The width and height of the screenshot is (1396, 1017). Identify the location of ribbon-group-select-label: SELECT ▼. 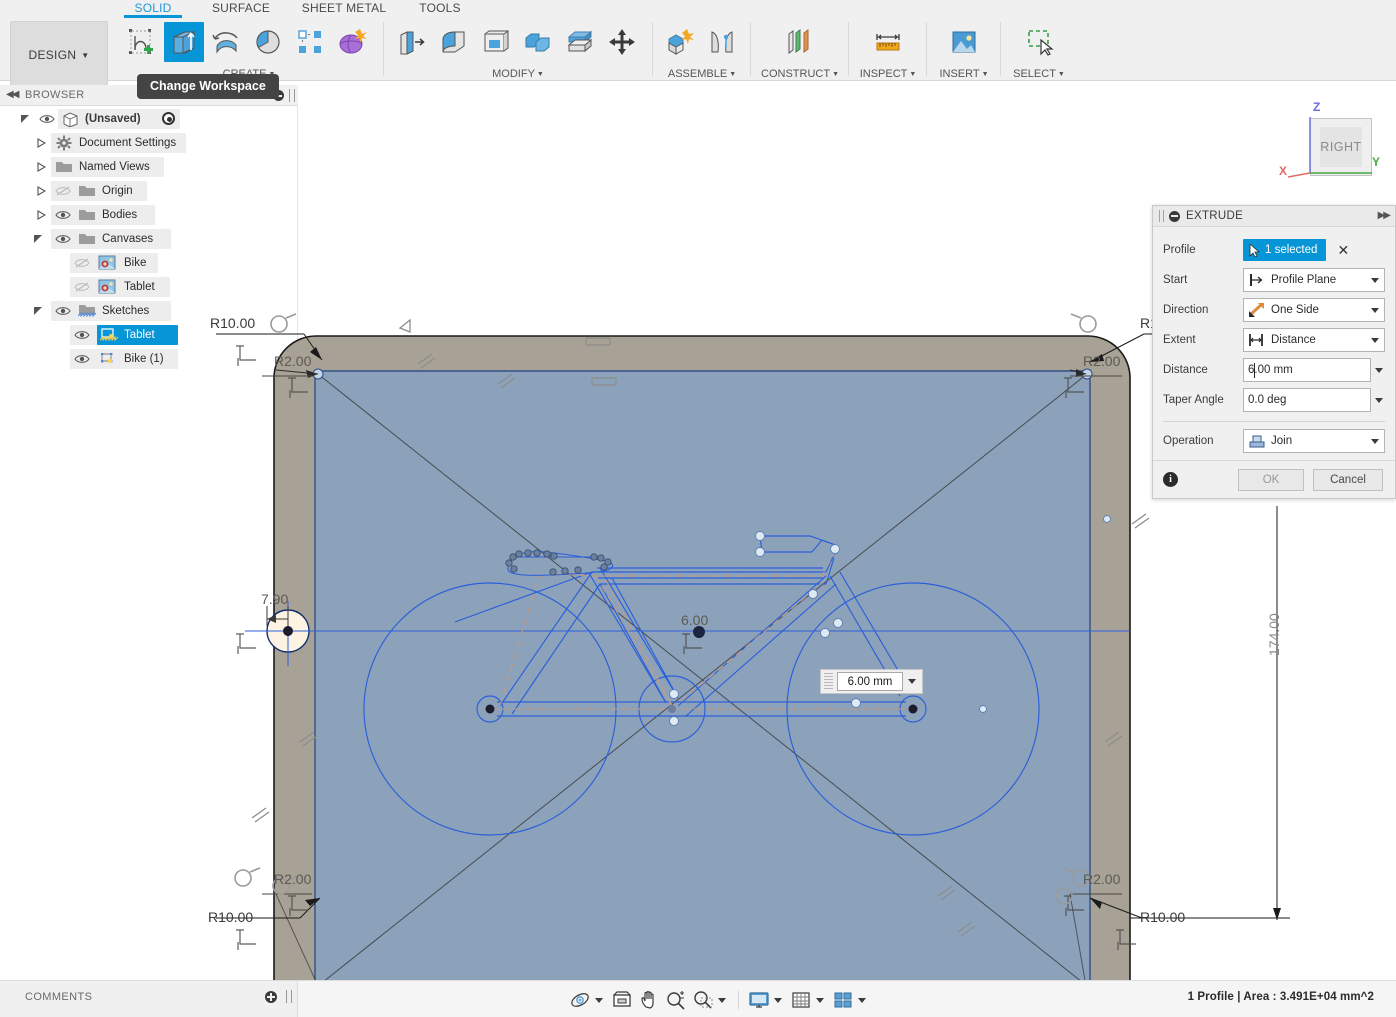
(1039, 74).